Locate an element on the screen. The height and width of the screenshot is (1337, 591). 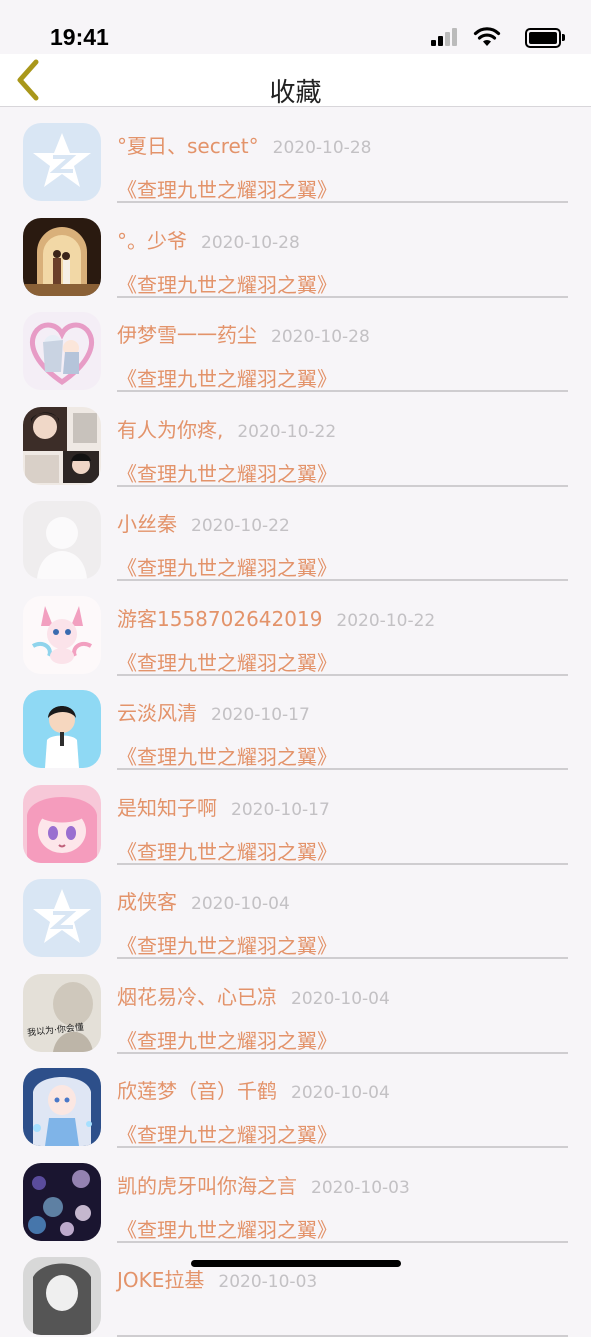
user-name: 伊梦雪一一药尘 2020-10-28 is located at coordinates (243, 333).